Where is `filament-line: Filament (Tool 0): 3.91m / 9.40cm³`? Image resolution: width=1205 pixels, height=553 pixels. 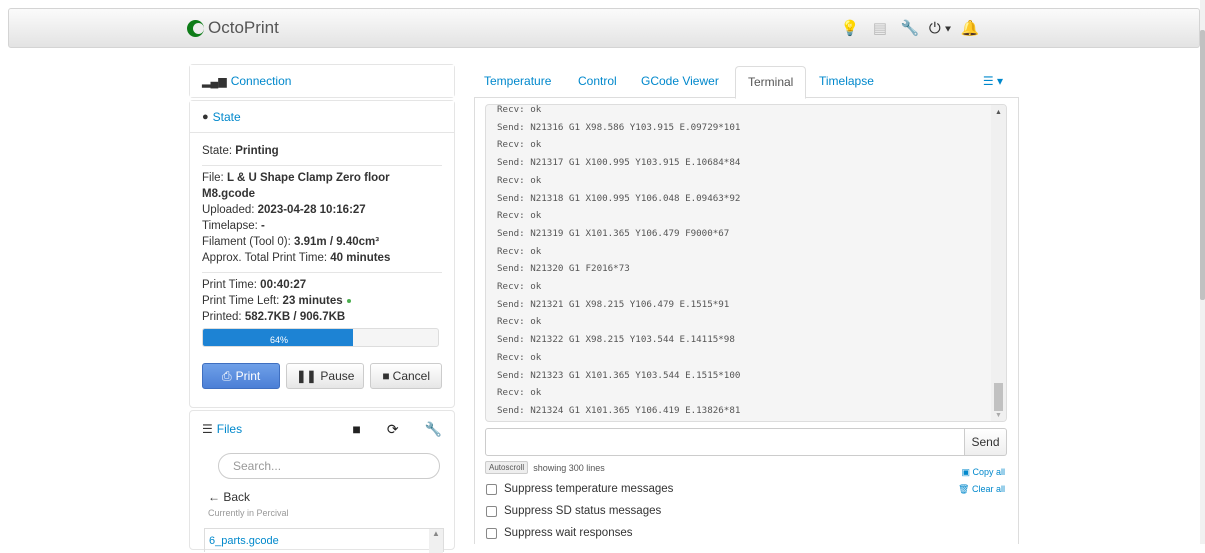
filament-line: Filament (Tool 0): 3.91m / 9.40cm³ is located at coordinates (291, 242).